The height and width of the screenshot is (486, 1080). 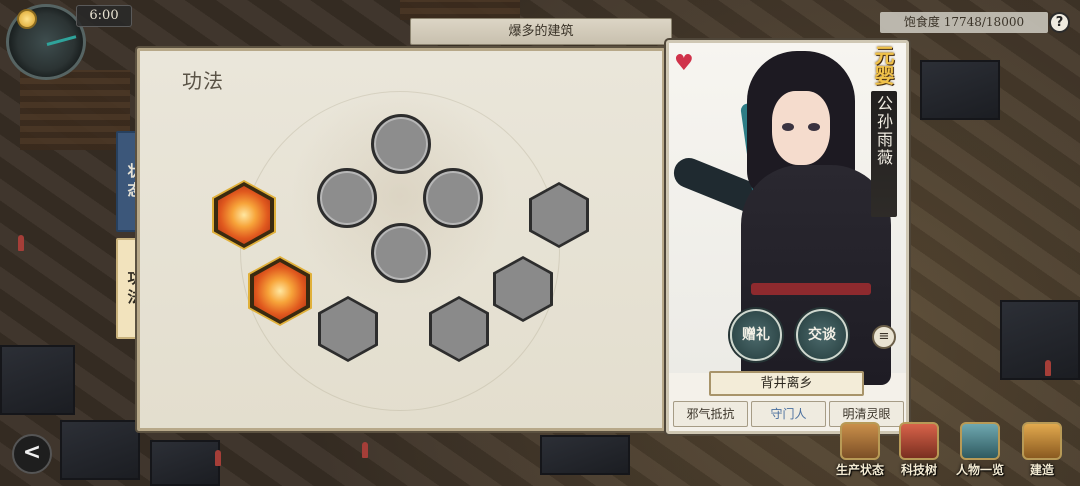 I want to click on nav-tech-tree: 科技树, so click(x=919, y=452).